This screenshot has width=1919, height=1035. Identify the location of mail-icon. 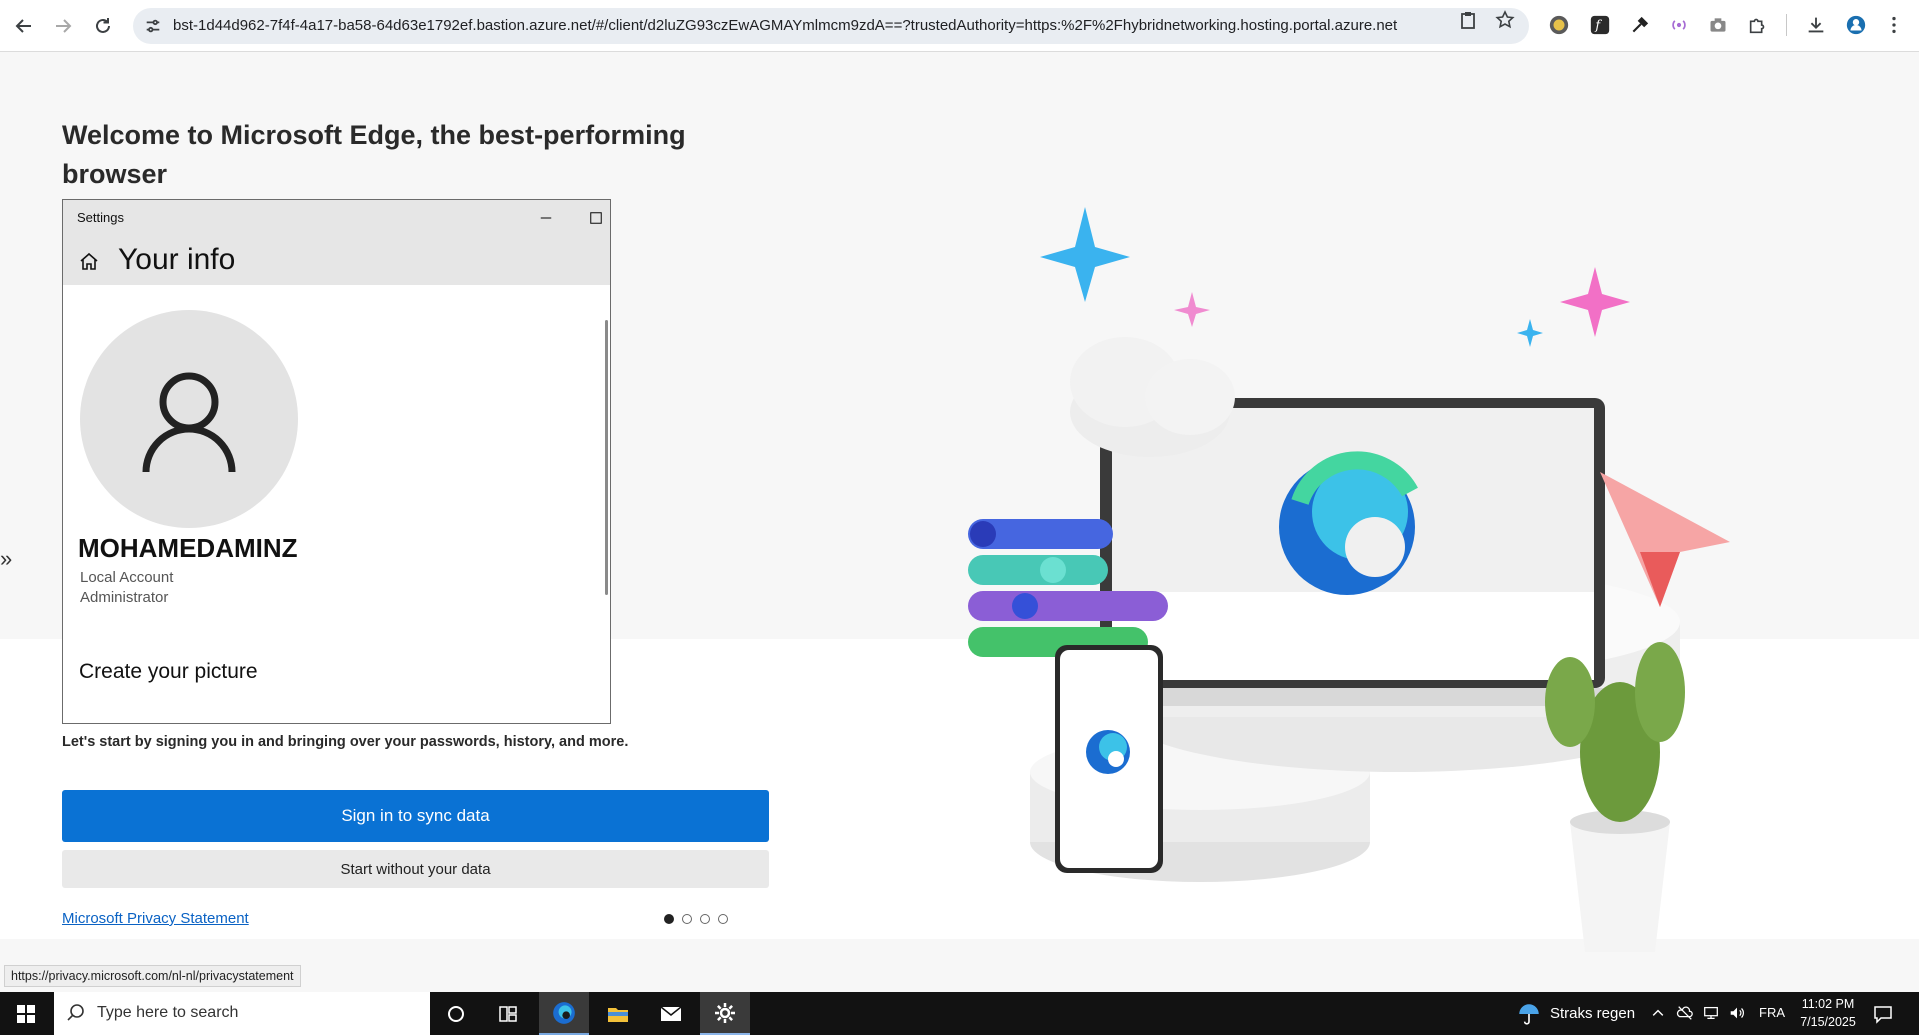
(671, 1013).